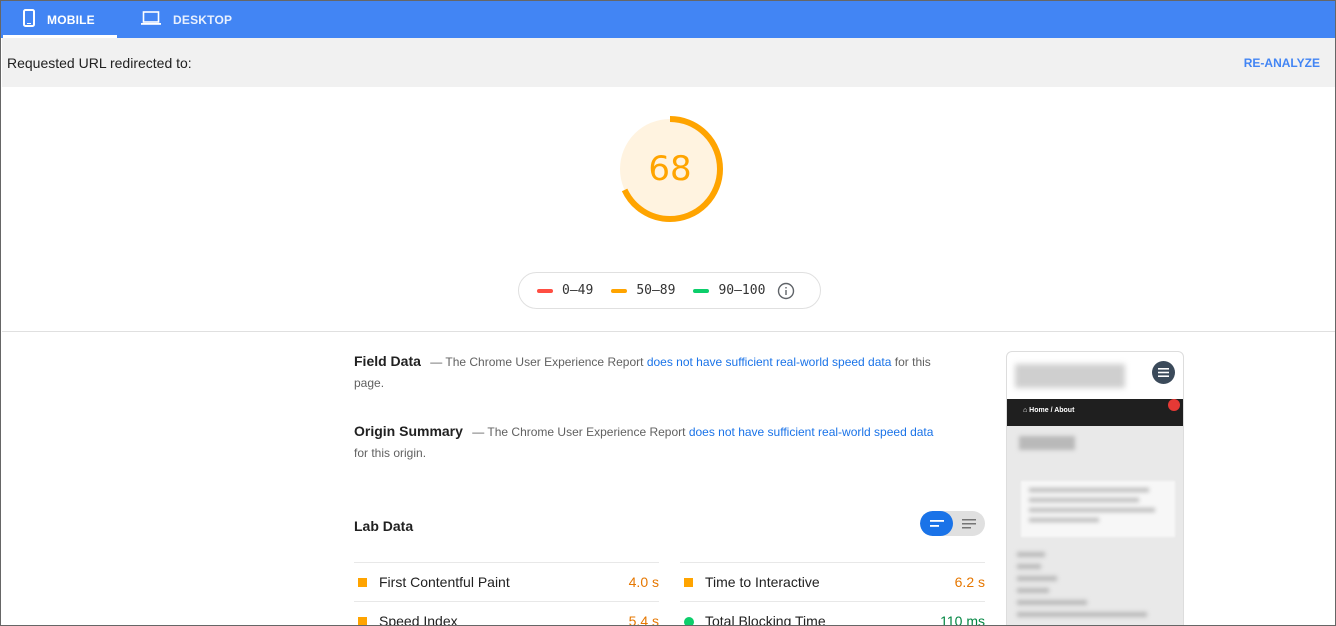  I want to click on metric-first-contentful-paint: First Contentful Paint 4.0 s, so click(506, 581).